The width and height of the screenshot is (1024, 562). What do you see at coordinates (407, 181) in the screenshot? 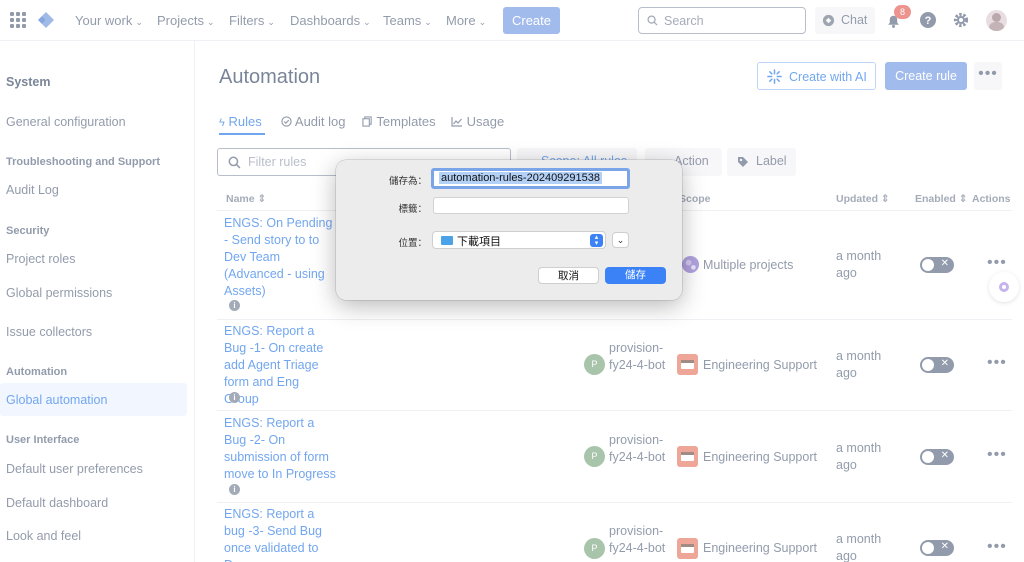
I see `save-as-label: 儲存為：` at bounding box center [407, 181].